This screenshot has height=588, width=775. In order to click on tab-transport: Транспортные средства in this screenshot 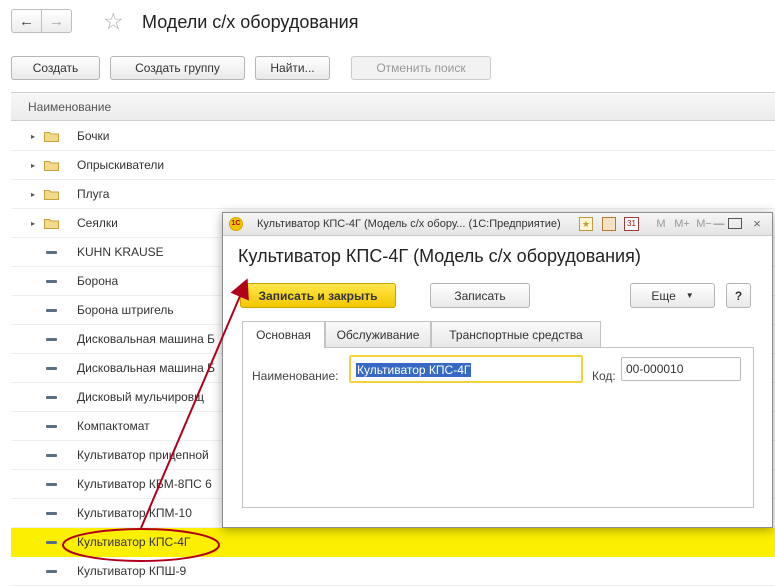, I will do `click(516, 334)`.